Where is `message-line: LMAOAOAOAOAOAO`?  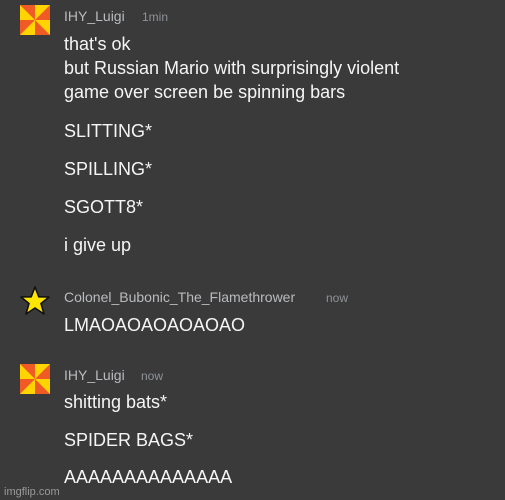
message-line: LMAOAOAOAOAOAO is located at coordinates (155, 325).